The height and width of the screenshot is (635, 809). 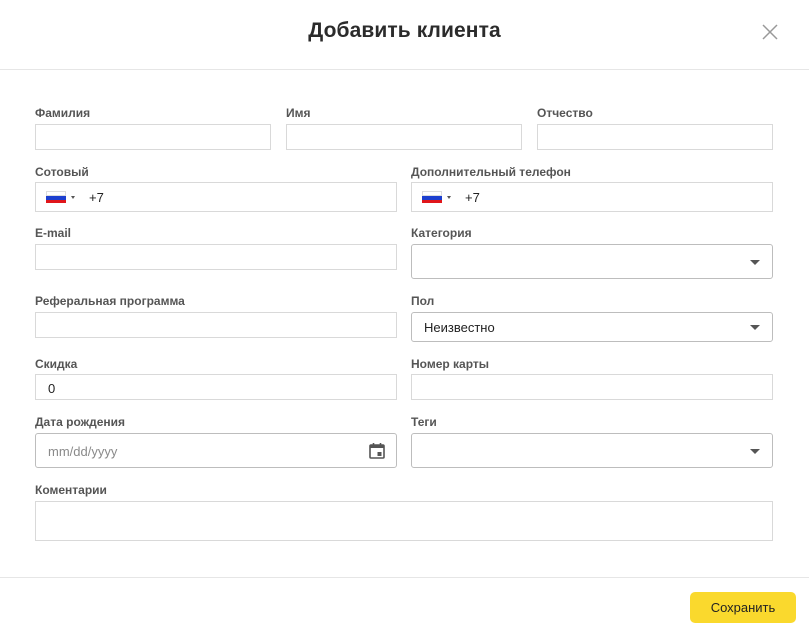 I want to click on category-label: Категория, so click(x=441, y=233).